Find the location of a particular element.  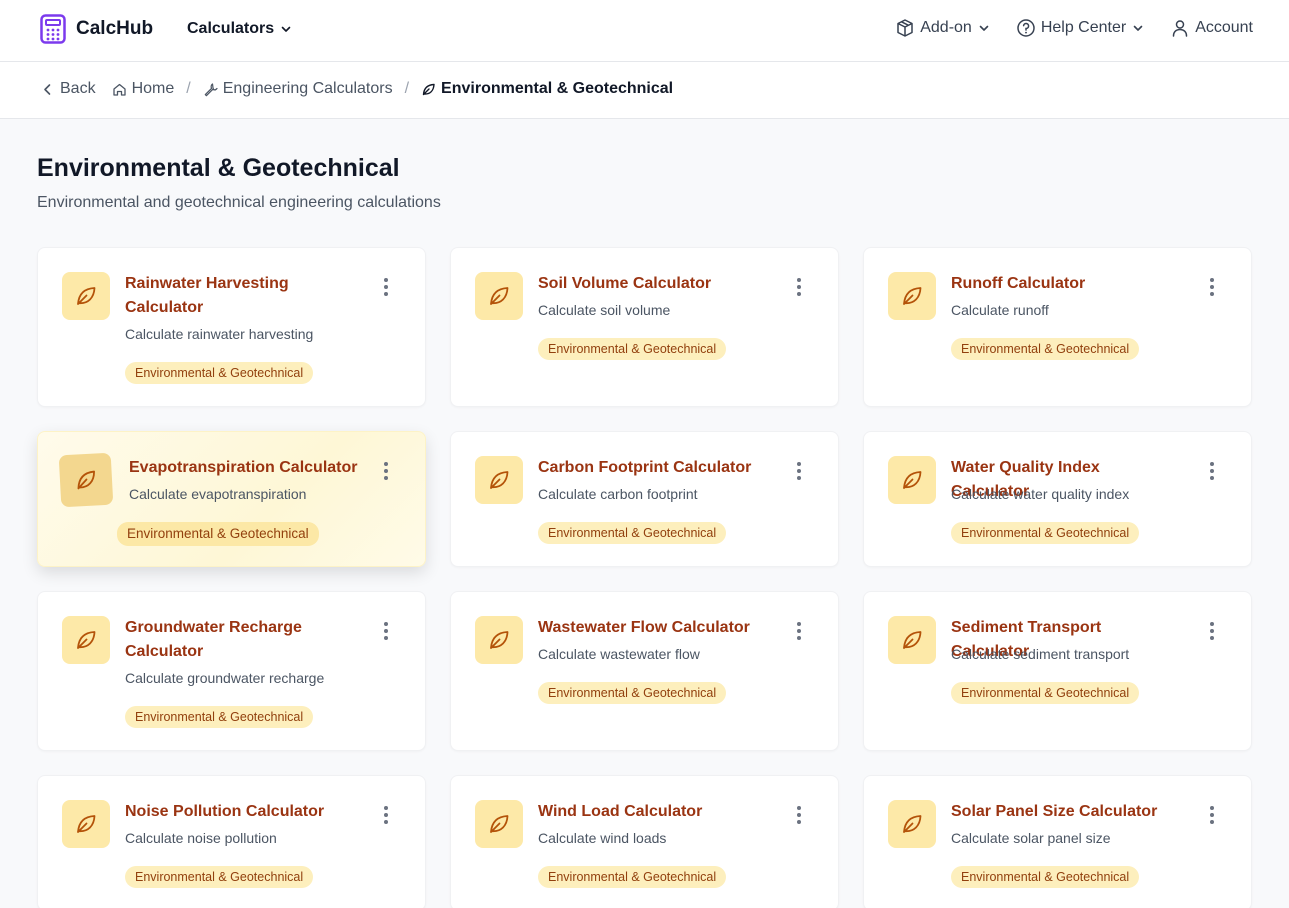

addon-menu: Add-on is located at coordinates (942, 28).